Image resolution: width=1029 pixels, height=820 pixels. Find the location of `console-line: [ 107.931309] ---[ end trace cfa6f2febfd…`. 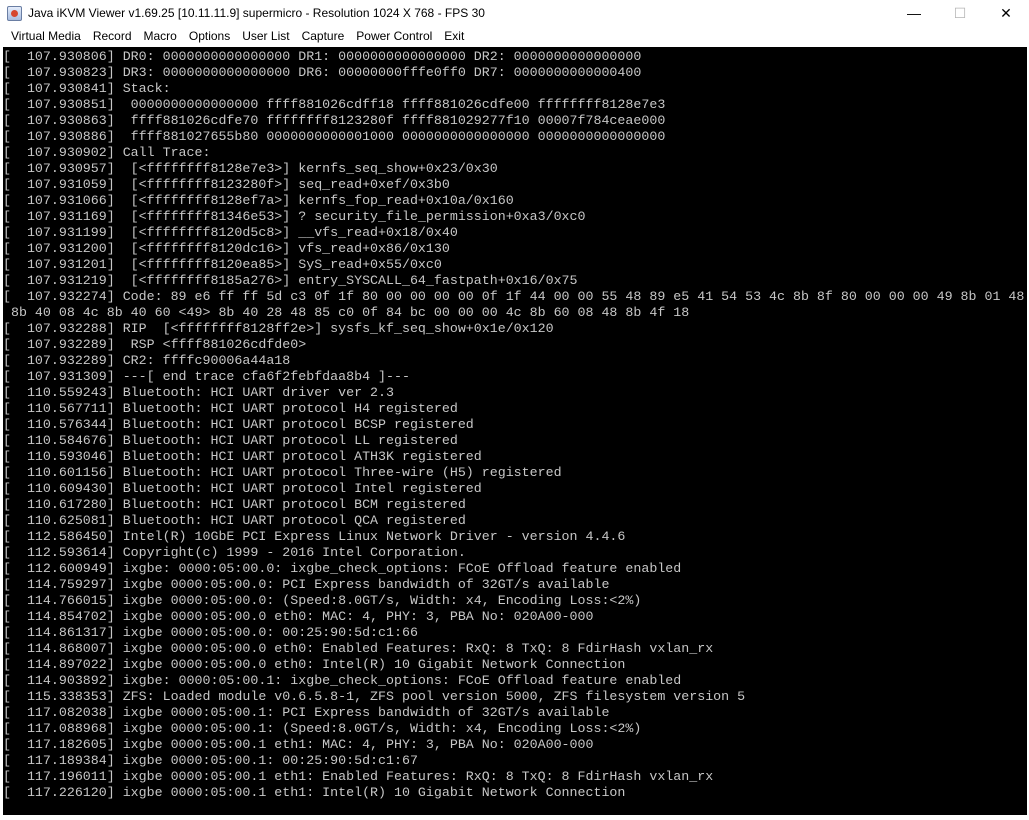

console-line: [ 107.931309] ---[ end trace cfa6f2febfd… is located at coordinates (206, 376).